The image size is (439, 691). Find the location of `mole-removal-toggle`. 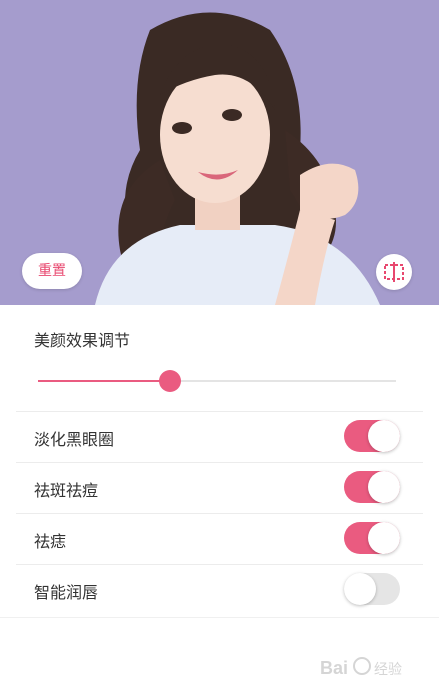

mole-removal-toggle is located at coordinates (372, 538).